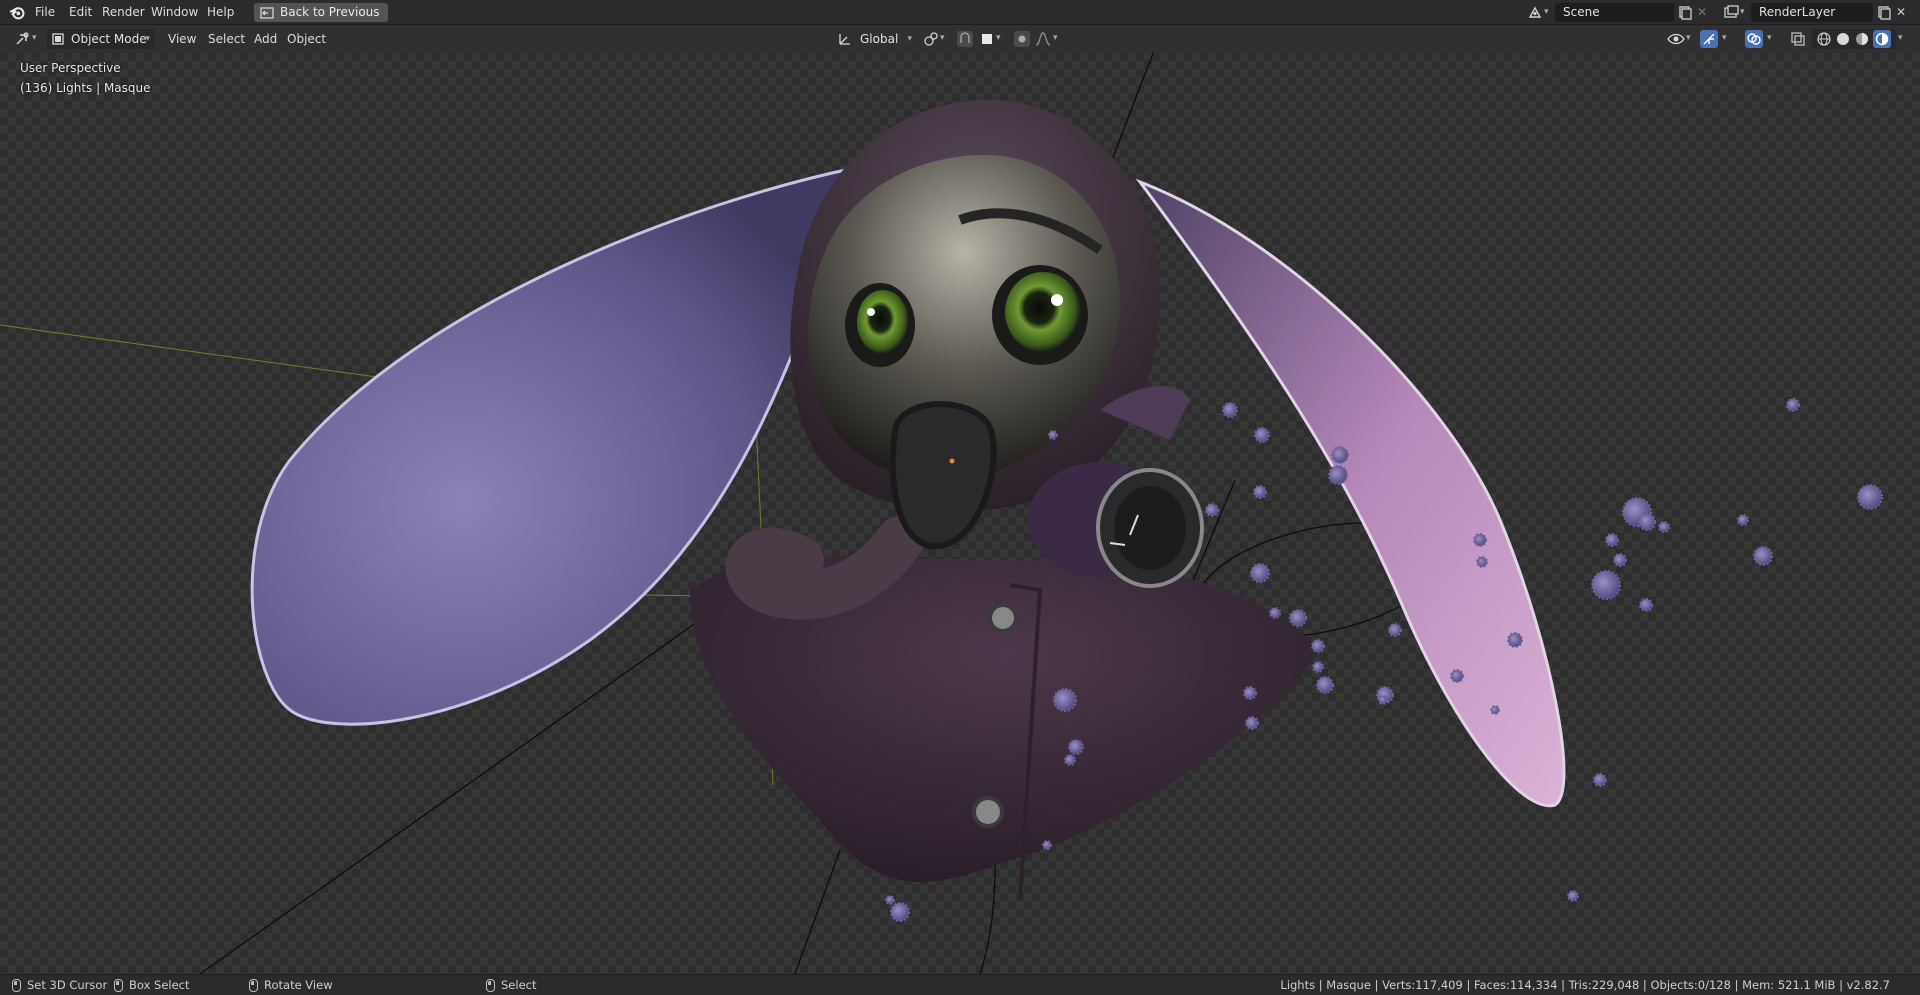  I want to click on back-to-previous-button: Back to Previous, so click(321, 12).